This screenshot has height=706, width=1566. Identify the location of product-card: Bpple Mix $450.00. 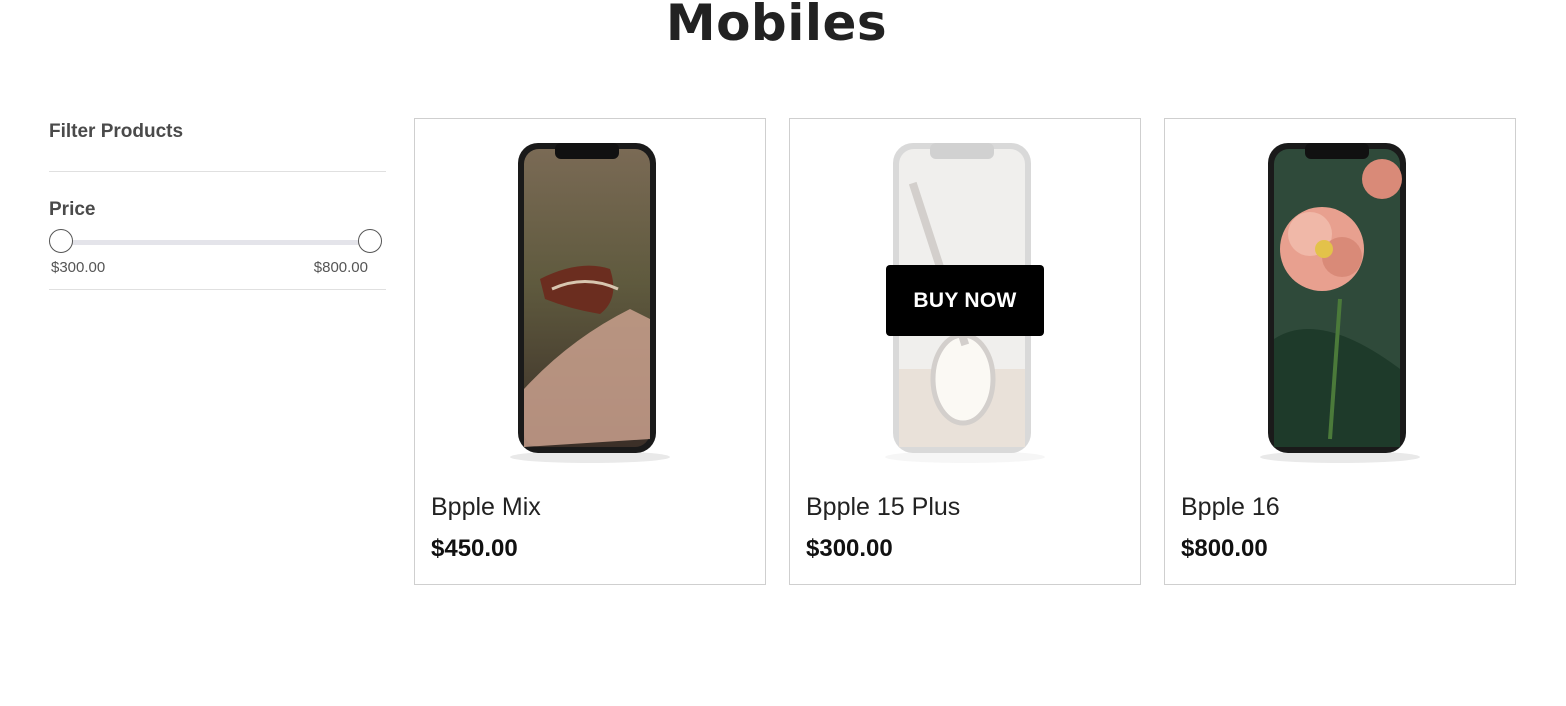
(590, 351).